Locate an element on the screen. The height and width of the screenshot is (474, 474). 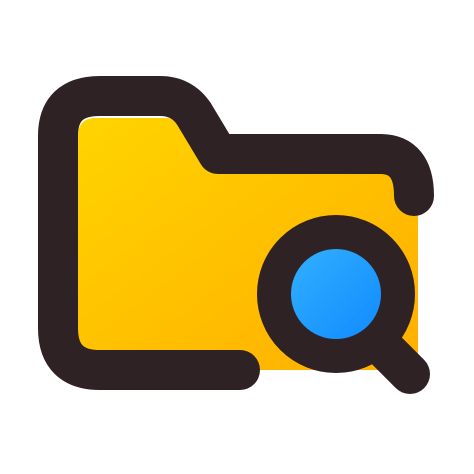
magnifier-ring is located at coordinates (336, 294).